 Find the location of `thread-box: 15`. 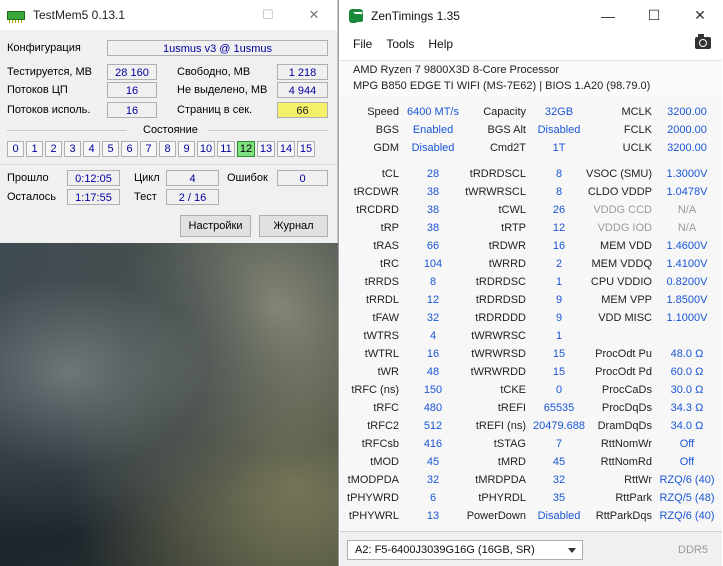

thread-box: 15 is located at coordinates (306, 149).